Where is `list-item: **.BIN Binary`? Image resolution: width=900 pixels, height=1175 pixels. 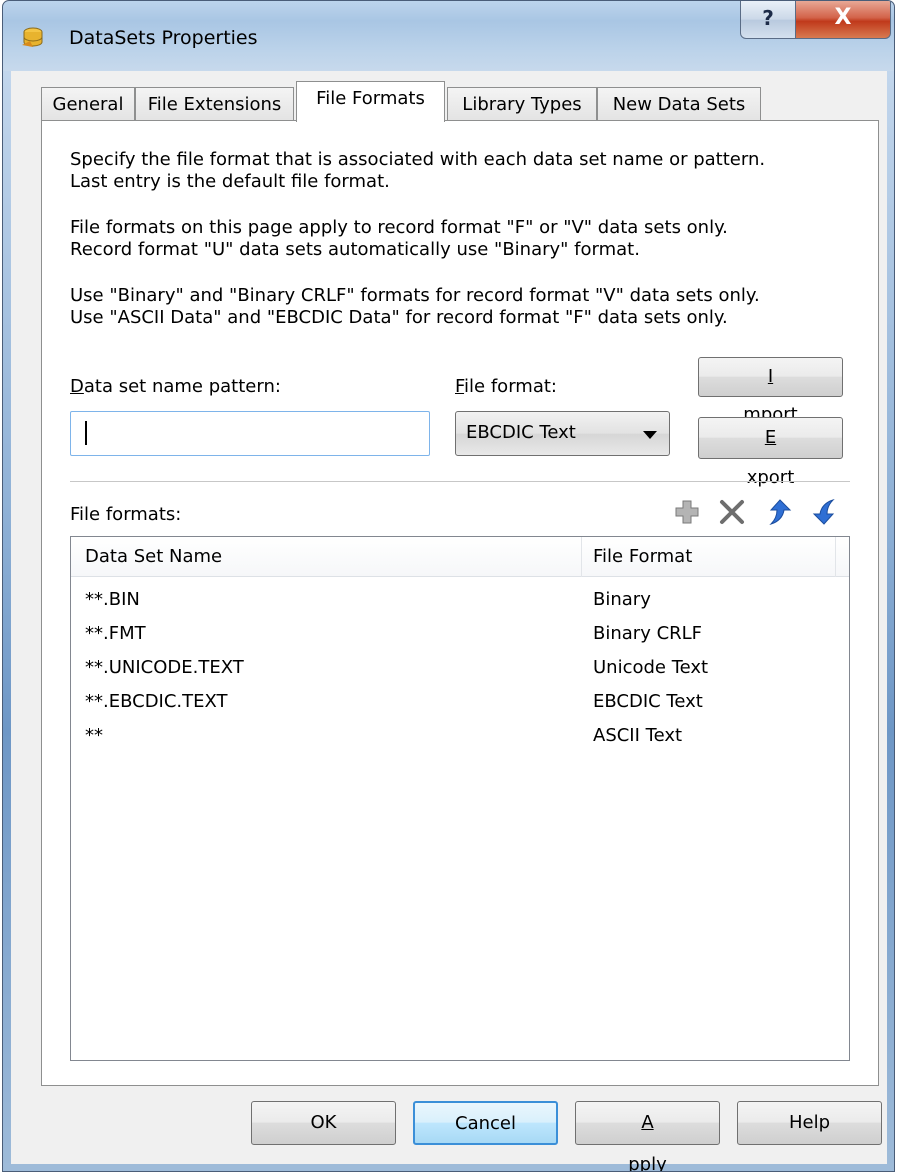 list-item: **.BIN Binary is located at coordinates (460, 600).